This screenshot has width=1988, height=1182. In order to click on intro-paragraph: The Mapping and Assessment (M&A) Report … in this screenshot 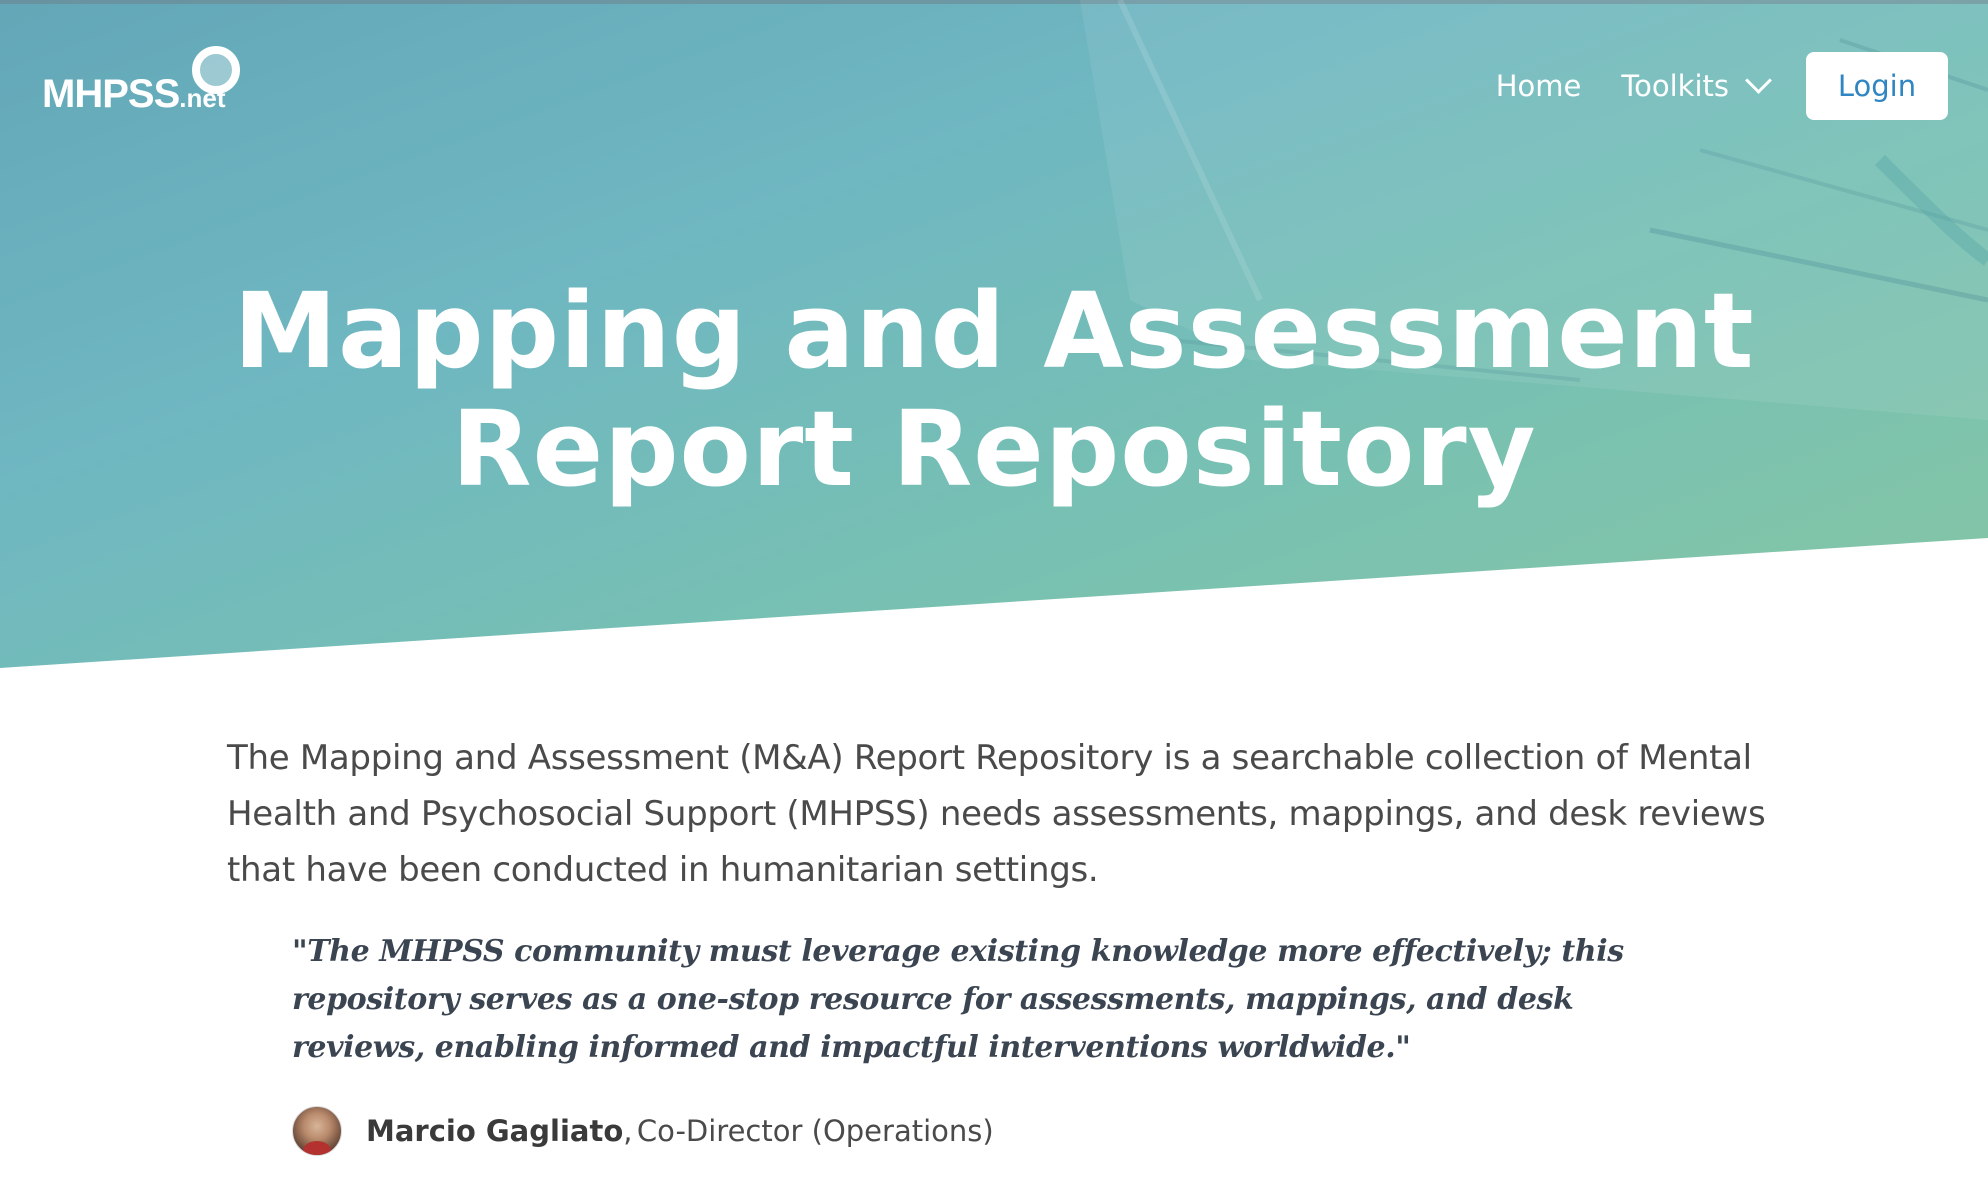, I will do `click(996, 814)`.